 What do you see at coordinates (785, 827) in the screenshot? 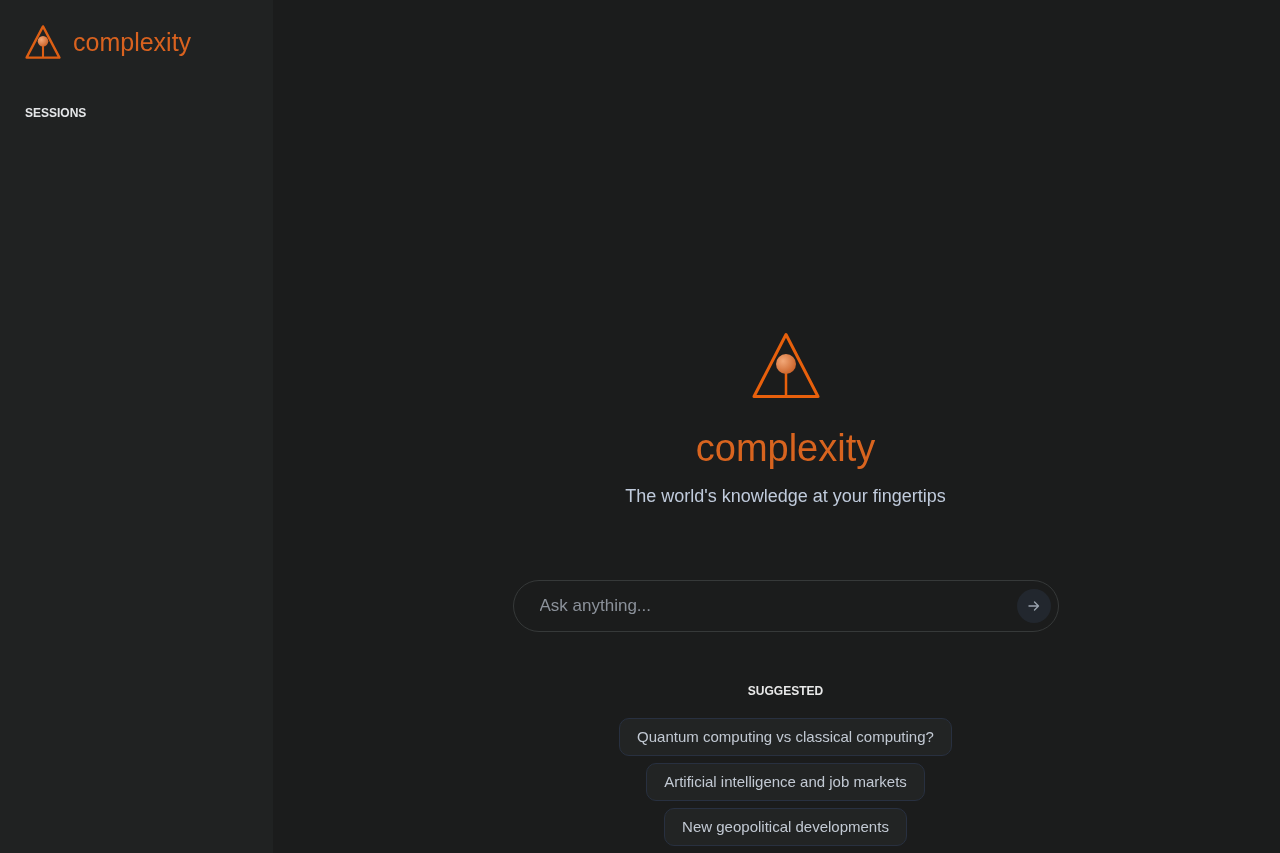
I see `suggestion-chip: New geopolitical developments` at bounding box center [785, 827].